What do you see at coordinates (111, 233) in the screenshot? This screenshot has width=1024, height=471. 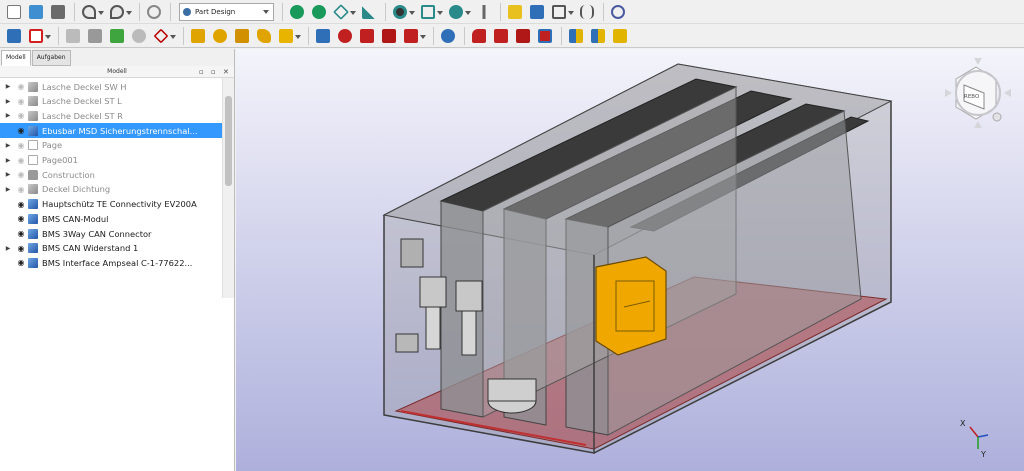 I see `tree-item: ◉ BMS 3Way CAN Connector` at bounding box center [111, 233].